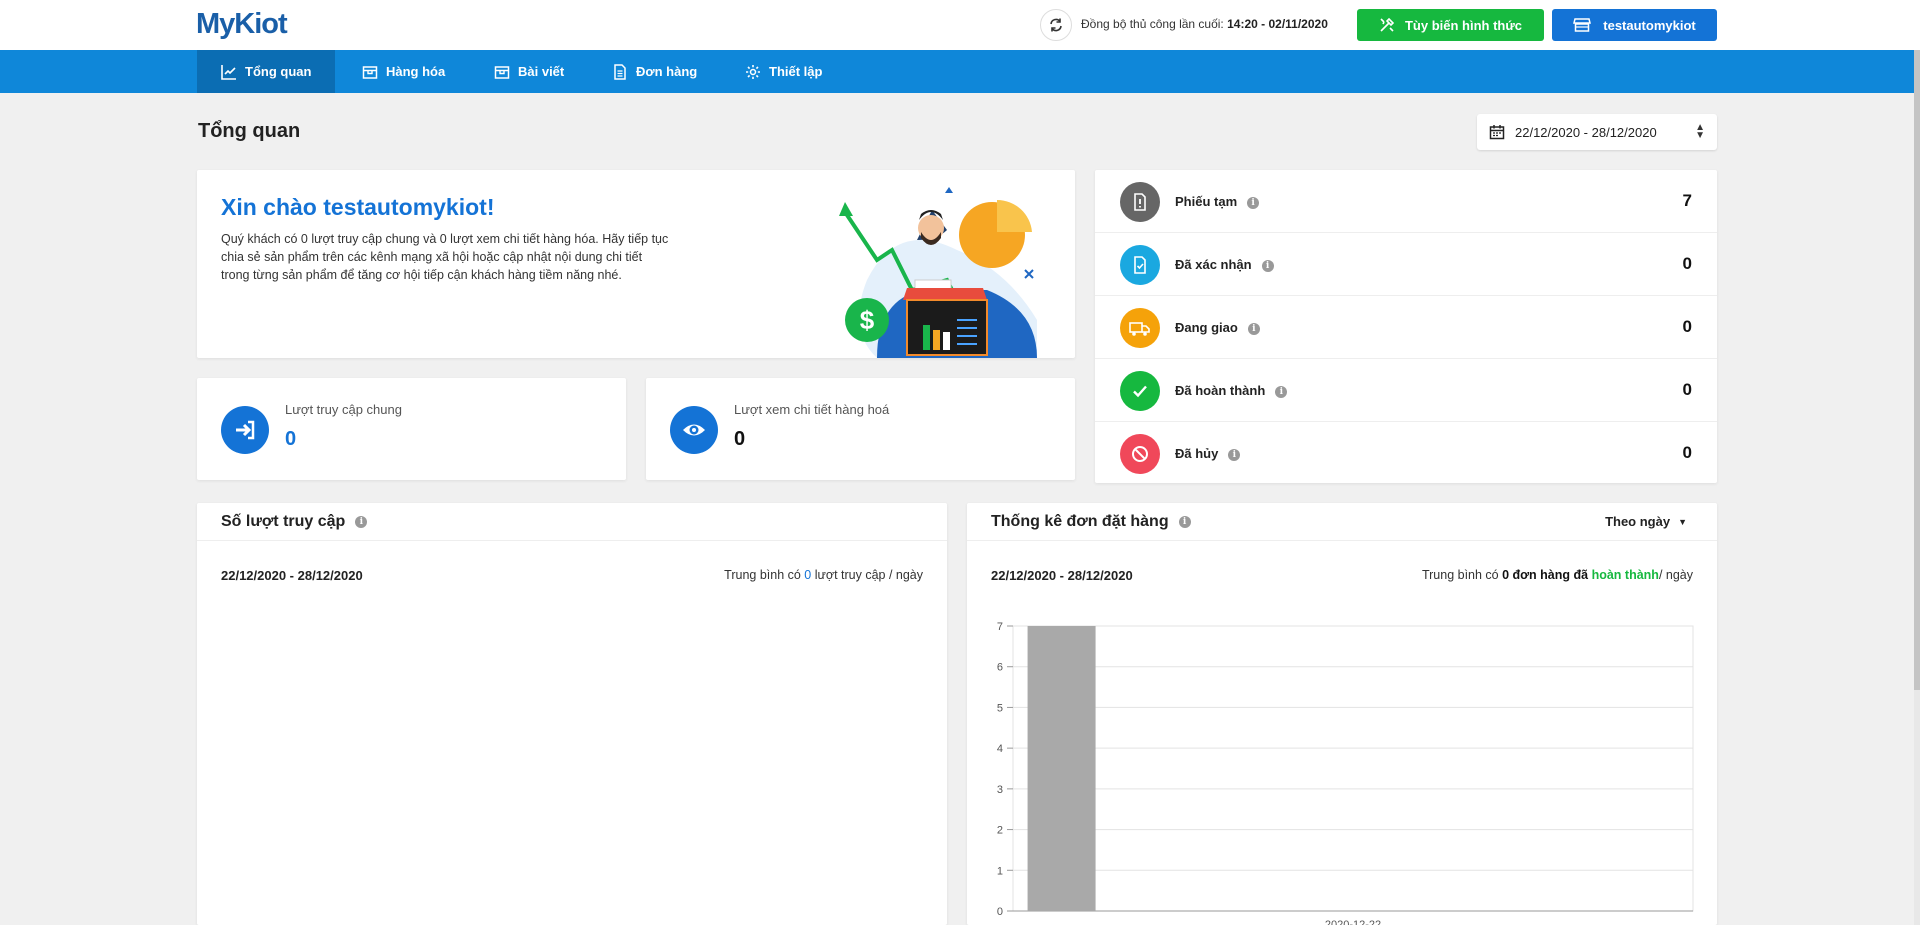 Image resolution: width=1920 pixels, height=925 pixels. I want to click on order-label: Phiếu tạm i, so click(1217, 201).